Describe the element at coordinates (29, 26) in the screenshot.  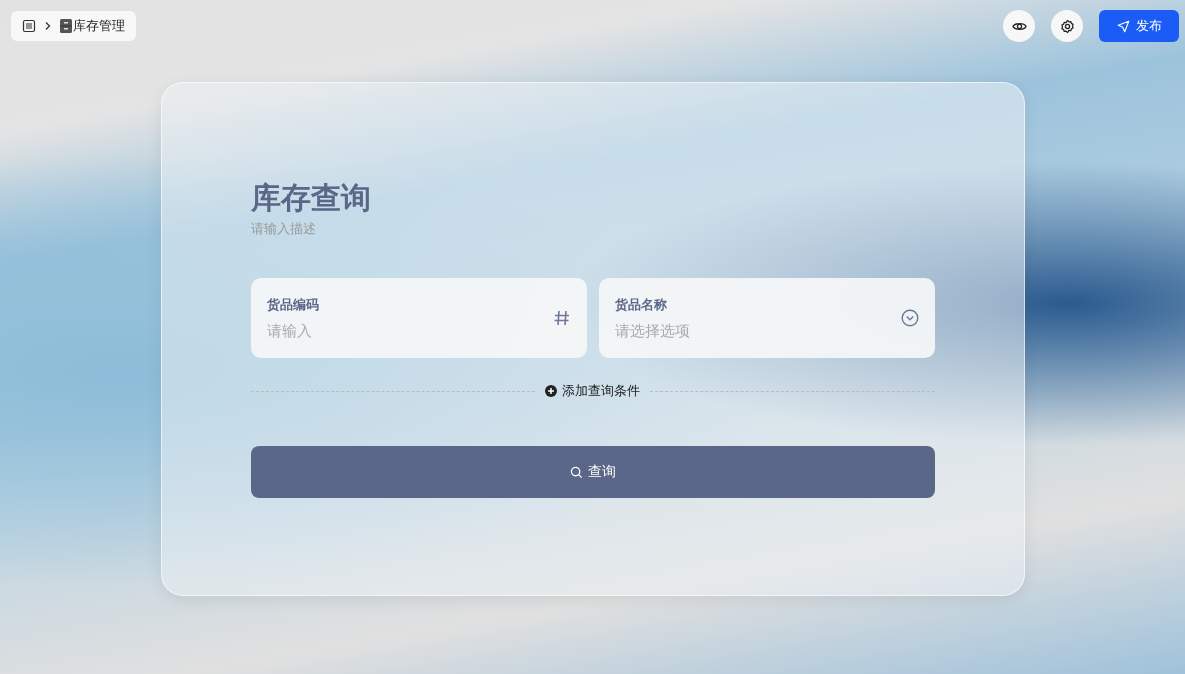
I see `table-icon` at that location.